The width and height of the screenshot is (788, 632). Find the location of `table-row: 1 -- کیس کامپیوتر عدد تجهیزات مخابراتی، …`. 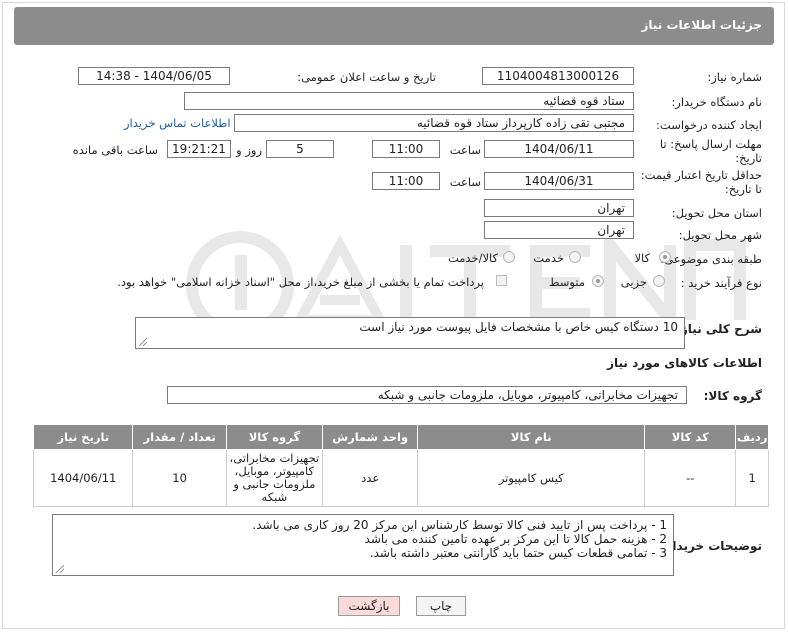

table-row: 1 -- کیس کامپیوتر عدد تجهیزات مخابراتی، … is located at coordinates (400, 478).